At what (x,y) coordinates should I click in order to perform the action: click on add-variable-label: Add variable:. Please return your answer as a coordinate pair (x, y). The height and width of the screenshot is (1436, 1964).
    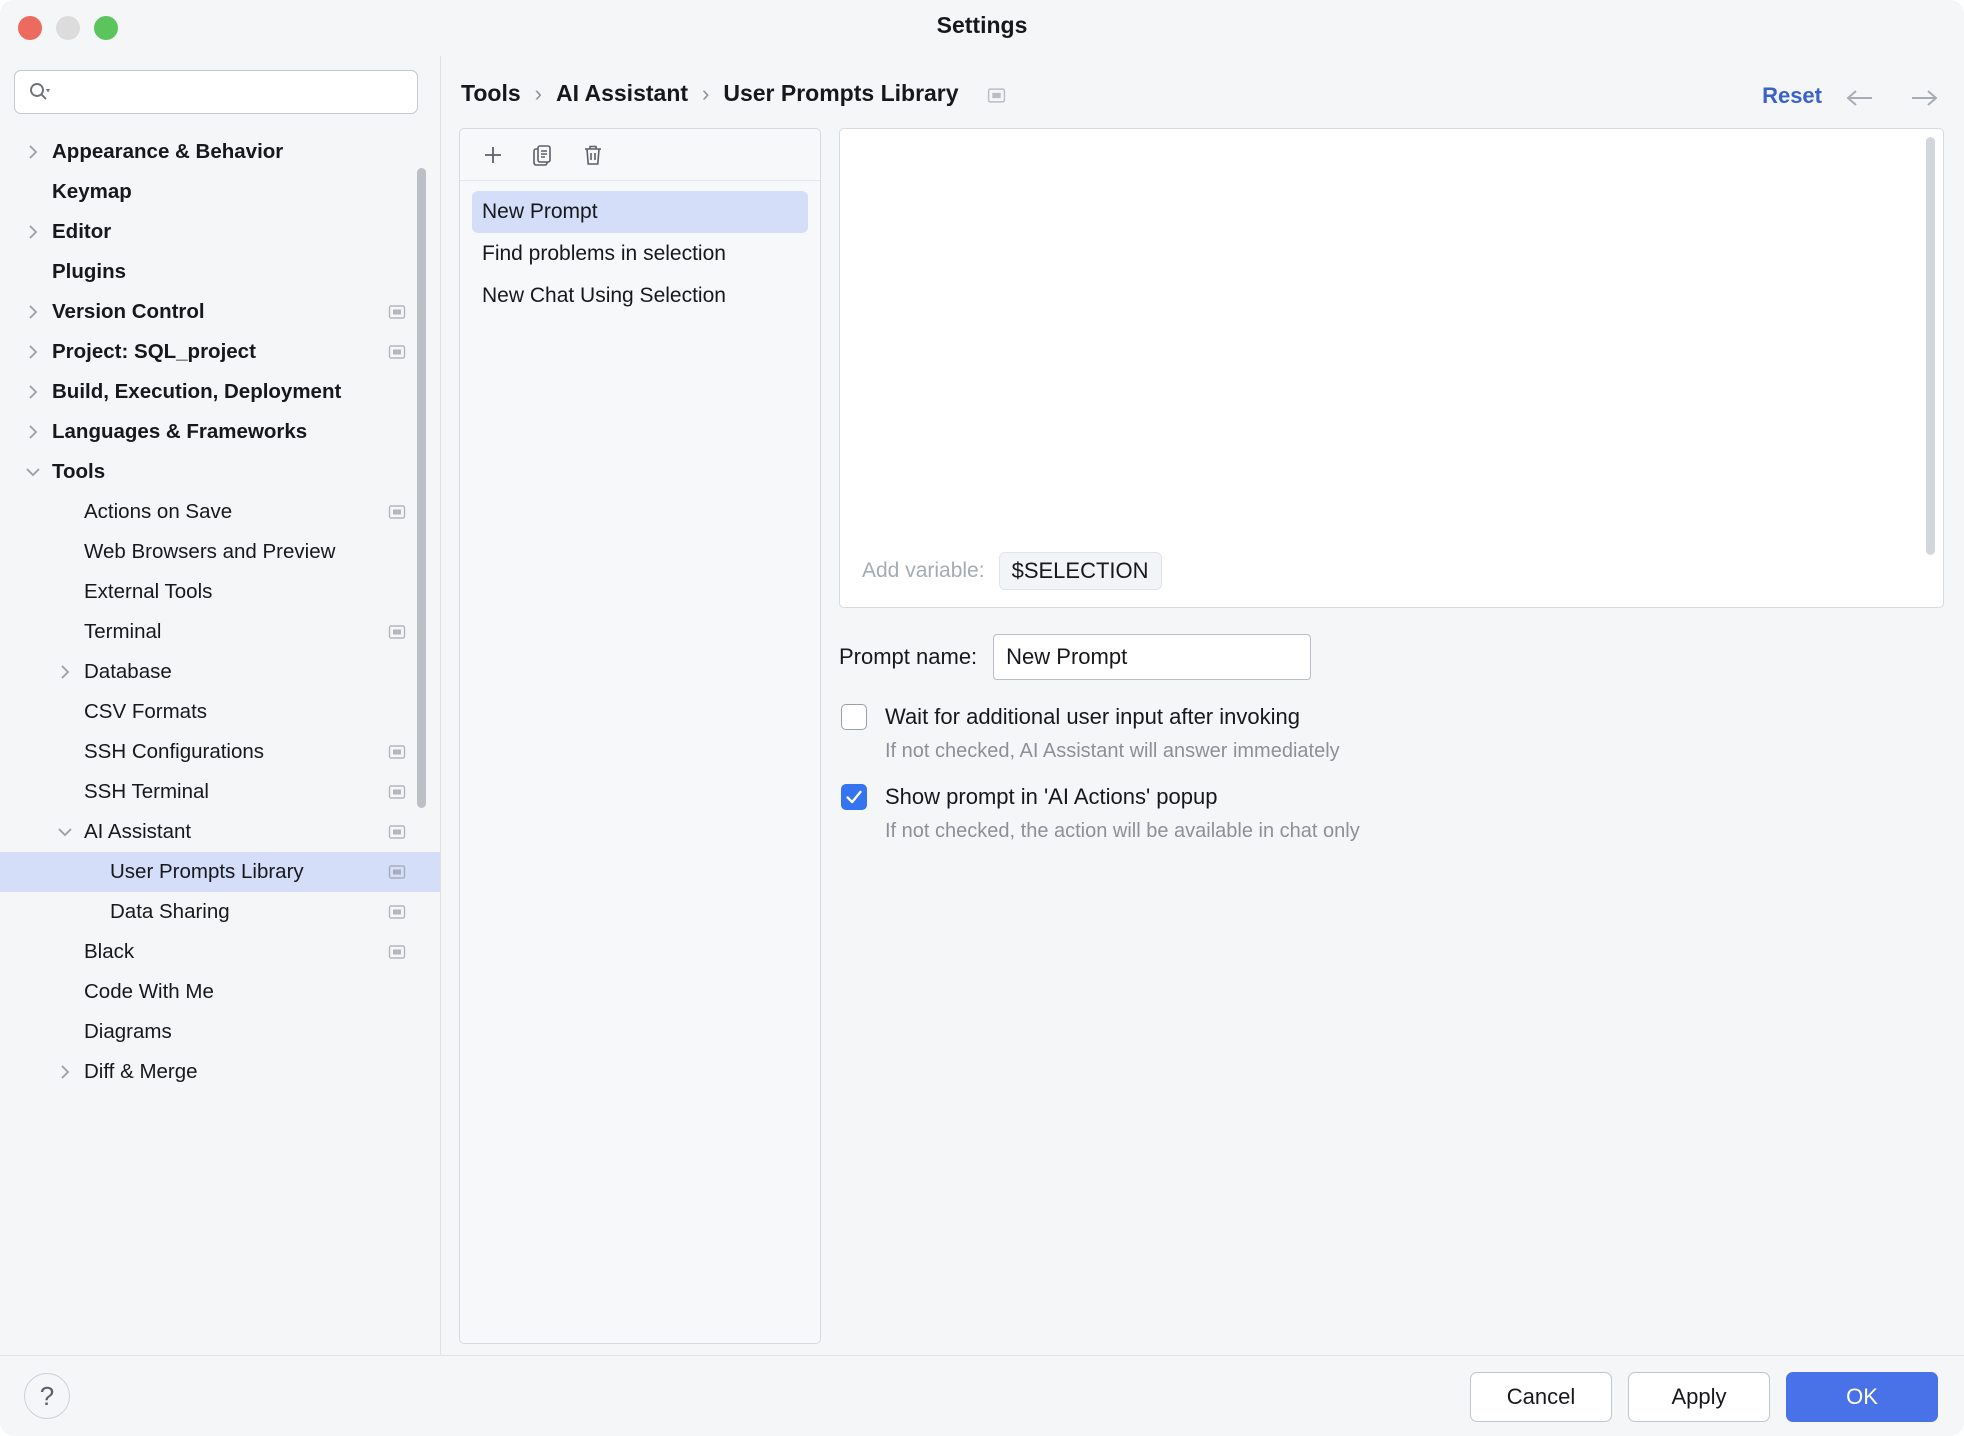
    Looking at the image, I should click on (923, 570).